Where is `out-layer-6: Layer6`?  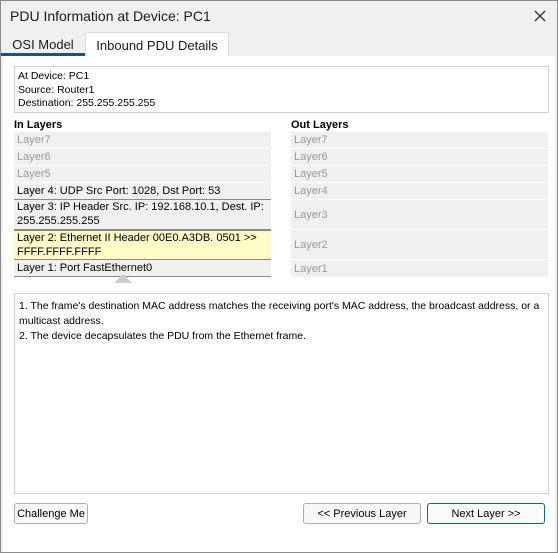
out-layer-6: Layer6 is located at coordinates (419, 157).